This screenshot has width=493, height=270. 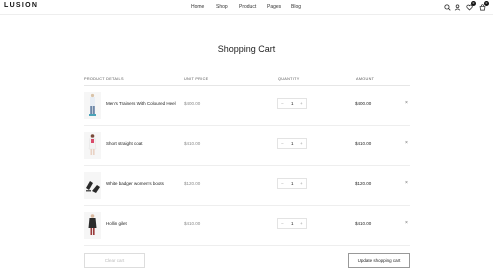 What do you see at coordinates (246, 49) in the screenshot?
I see `page-title: Shopping Cart` at bounding box center [246, 49].